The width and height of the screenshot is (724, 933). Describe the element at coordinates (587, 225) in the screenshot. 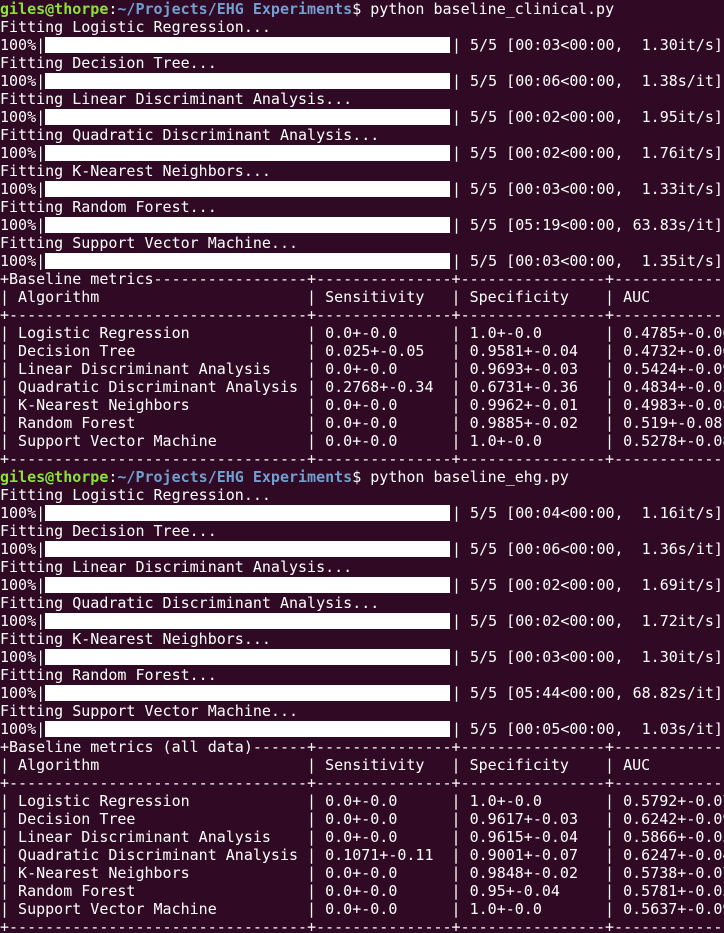

I see `progress-stats: | 5/5 [05:19<00:00, 63.83s/it]` at that location.